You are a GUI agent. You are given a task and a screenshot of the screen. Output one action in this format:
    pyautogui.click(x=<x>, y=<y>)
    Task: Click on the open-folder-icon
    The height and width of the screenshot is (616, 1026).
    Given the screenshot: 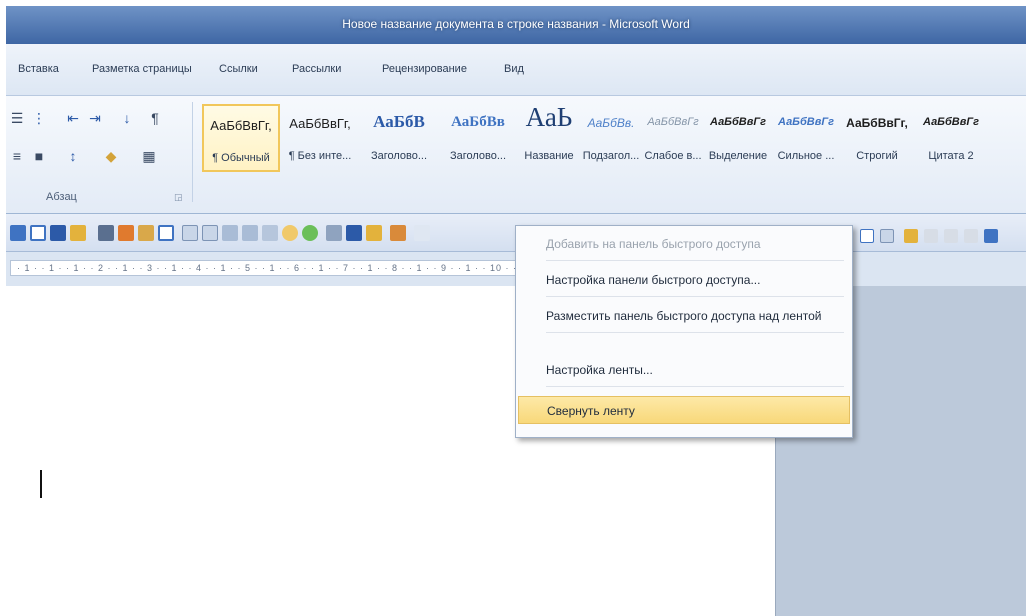 What is the action you would take?
    pyautogui.click(x=78, y=233)
    